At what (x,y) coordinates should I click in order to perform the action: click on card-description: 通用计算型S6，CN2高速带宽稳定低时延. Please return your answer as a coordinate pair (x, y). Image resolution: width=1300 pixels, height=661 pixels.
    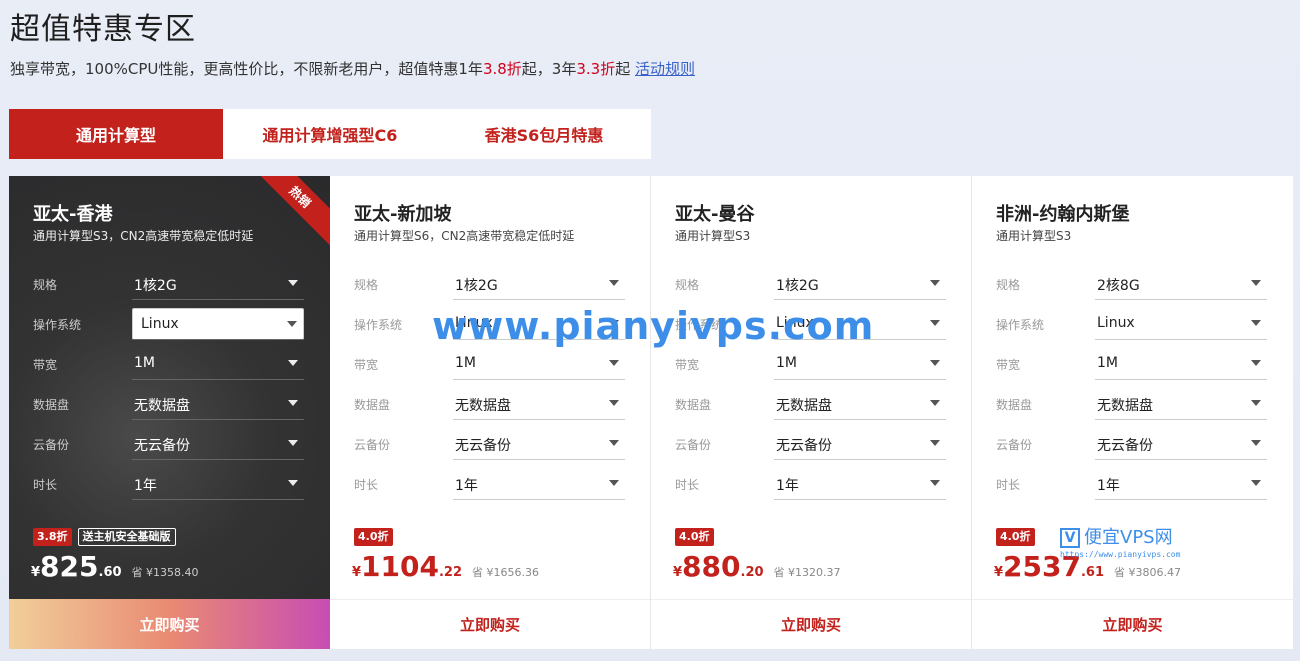
    Looking at the image, I should click on (464, 236).